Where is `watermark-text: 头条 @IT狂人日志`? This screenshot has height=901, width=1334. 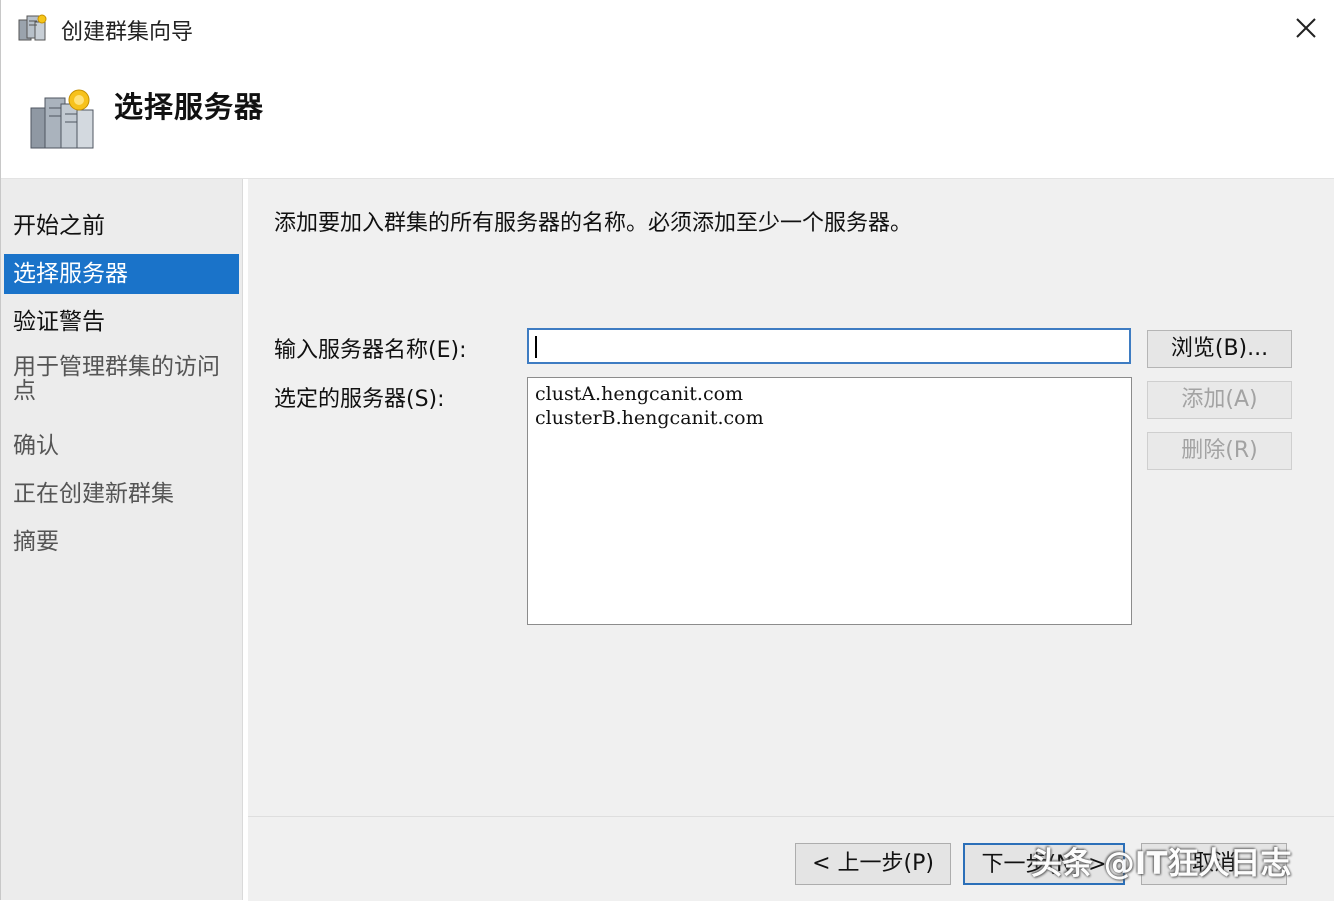 watermark-text: 头条 @IT狂人日志 is located at coordinates (1161, 864).